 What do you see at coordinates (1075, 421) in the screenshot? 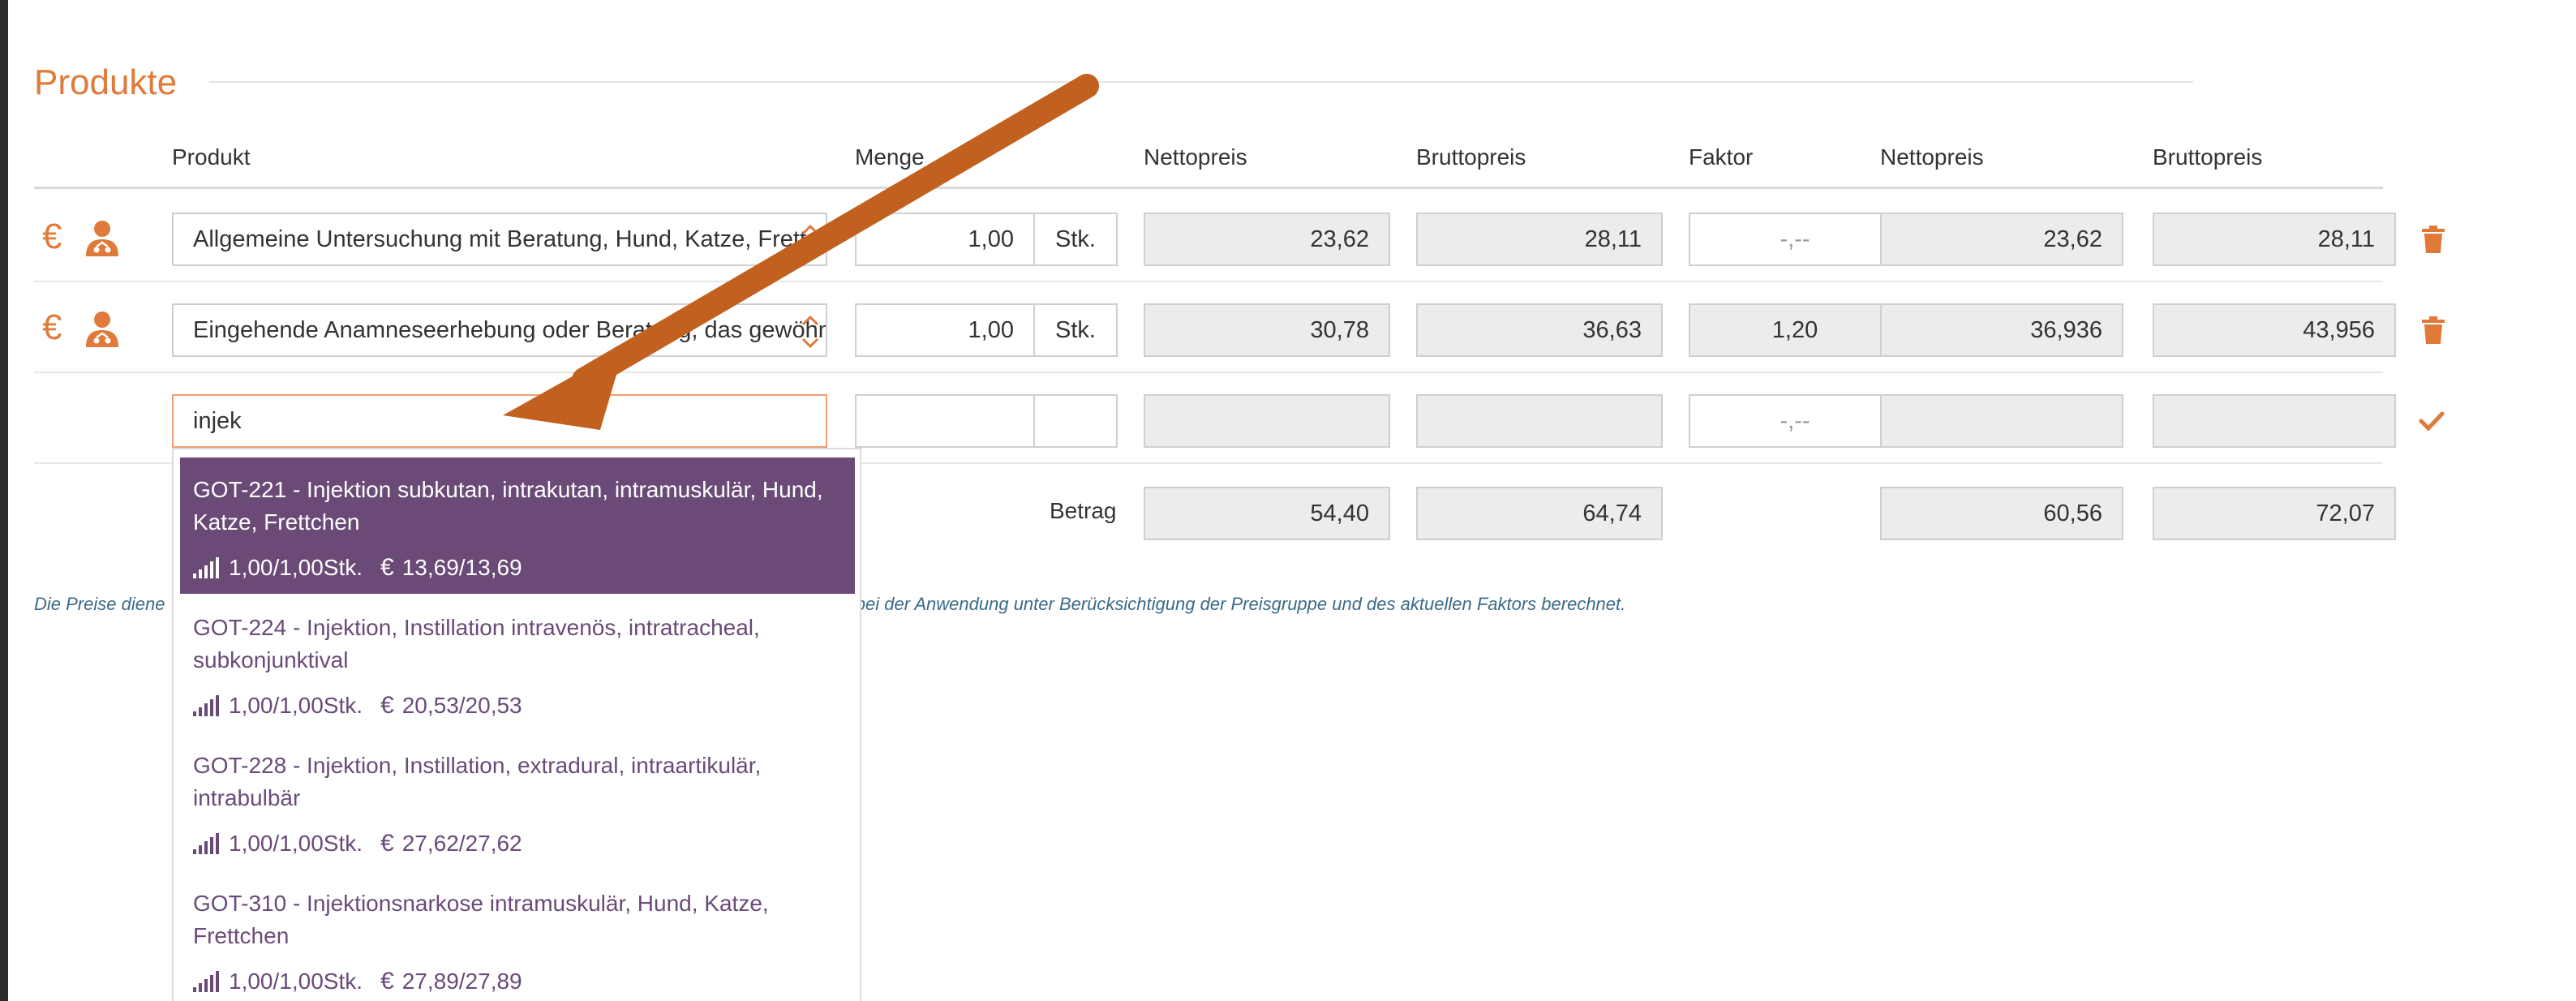
I see `unit-field-new` at bounding box center [1075, 421].